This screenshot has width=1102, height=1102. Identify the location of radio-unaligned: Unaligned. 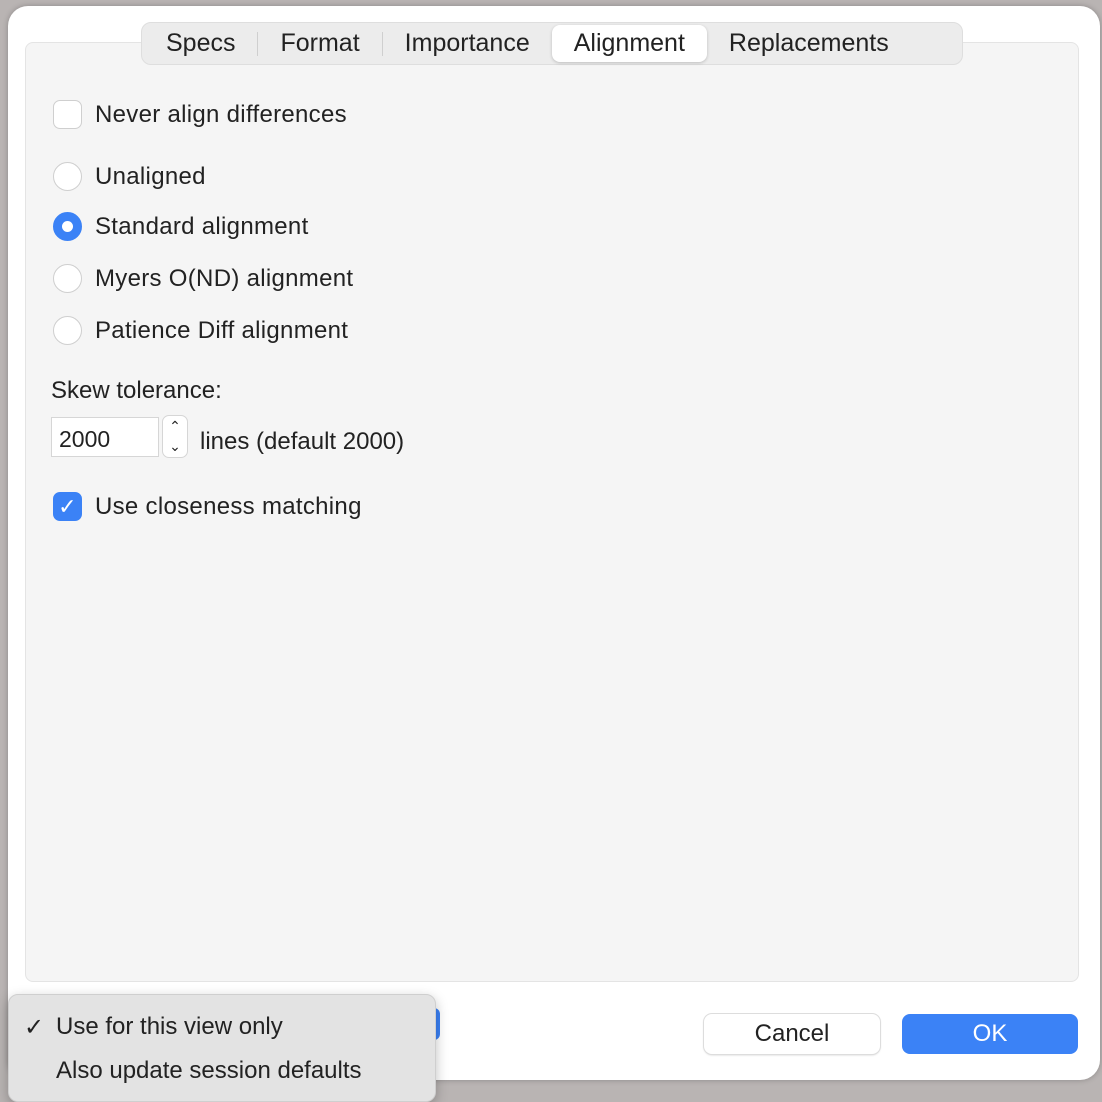
(129, 176).